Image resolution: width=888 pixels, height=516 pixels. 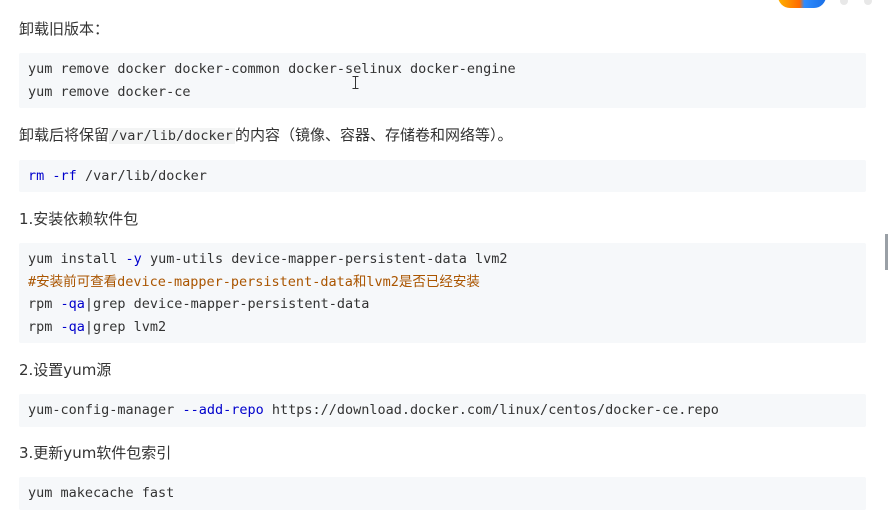 I want to click on code-line: yum remove docker-ce, so click(x=109, y=91).